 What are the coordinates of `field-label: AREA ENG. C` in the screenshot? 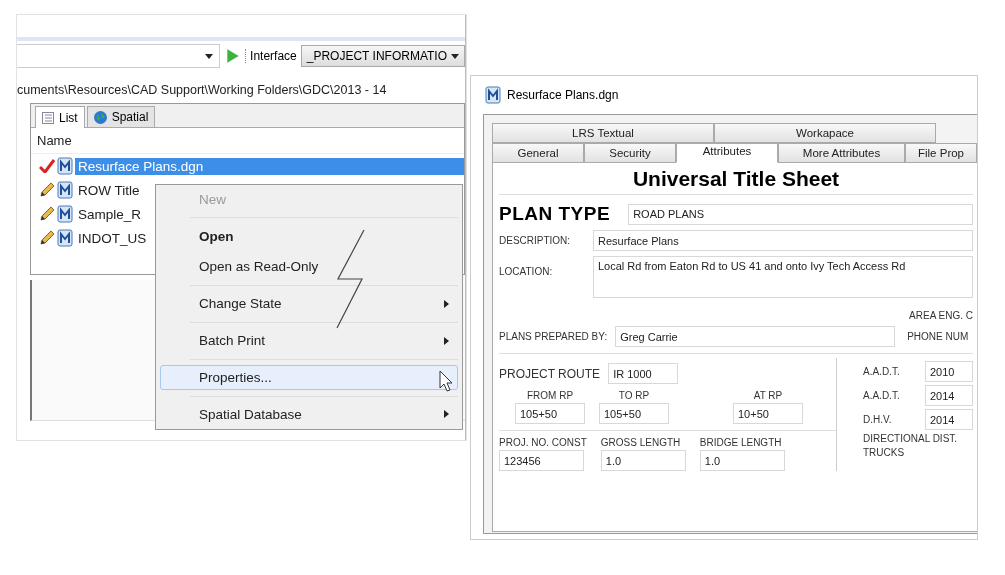 It's located at (941, 315).